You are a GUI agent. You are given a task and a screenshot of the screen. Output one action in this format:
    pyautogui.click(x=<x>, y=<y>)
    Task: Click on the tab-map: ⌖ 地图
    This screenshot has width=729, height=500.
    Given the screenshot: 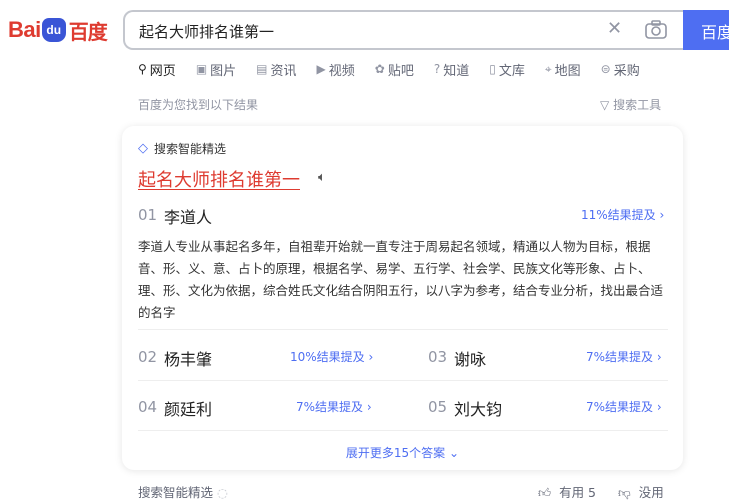 What is the action you would take?
    pyautogui.click(x=563, y=69)
    